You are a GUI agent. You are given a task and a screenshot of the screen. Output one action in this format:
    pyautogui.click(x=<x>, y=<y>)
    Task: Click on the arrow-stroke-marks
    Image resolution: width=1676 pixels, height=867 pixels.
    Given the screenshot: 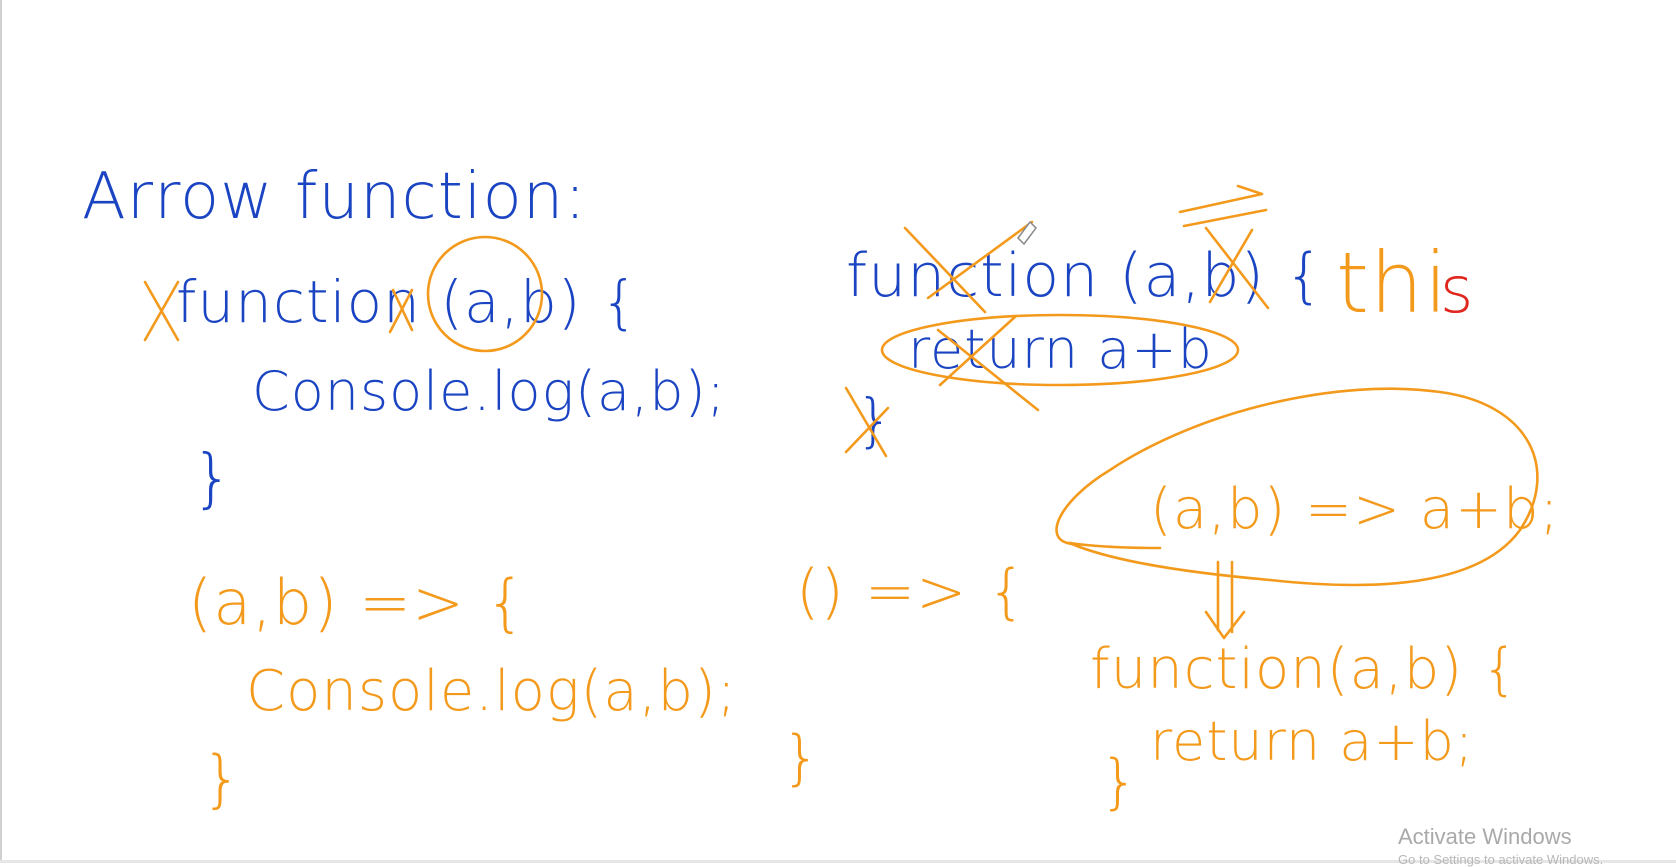 What is the action you would take?
    pyautogui.click(x=1223, y=206)
    